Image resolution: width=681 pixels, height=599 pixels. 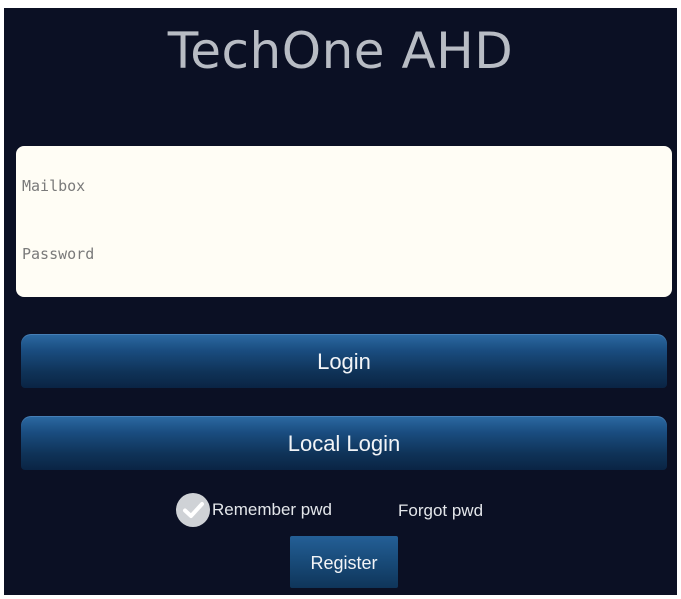 I want to click on login-button: Login, so click(x=344, y=361).